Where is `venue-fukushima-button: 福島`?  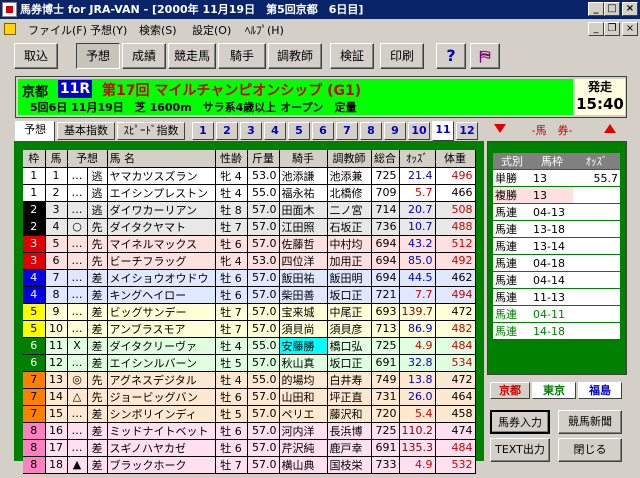
venue-fukushima-button: 福島 is located at coordinates (600, 390).